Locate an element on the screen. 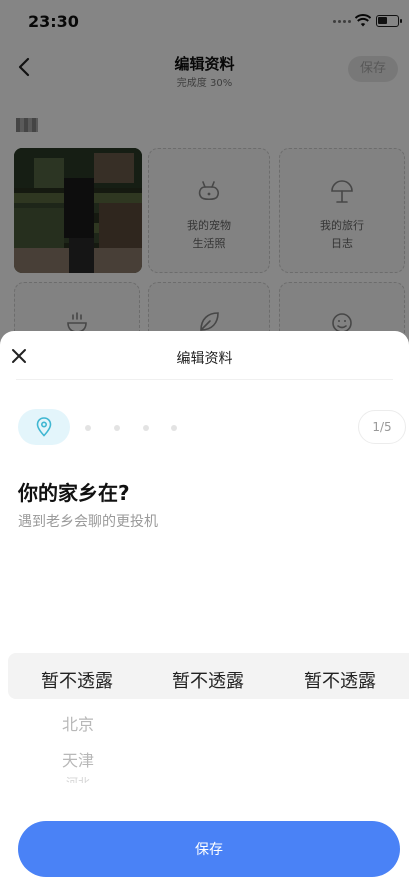 Image resolution: width=409 pixels, height=894 pixels. picker-option: 河北 is located at coordinates (78, 778).